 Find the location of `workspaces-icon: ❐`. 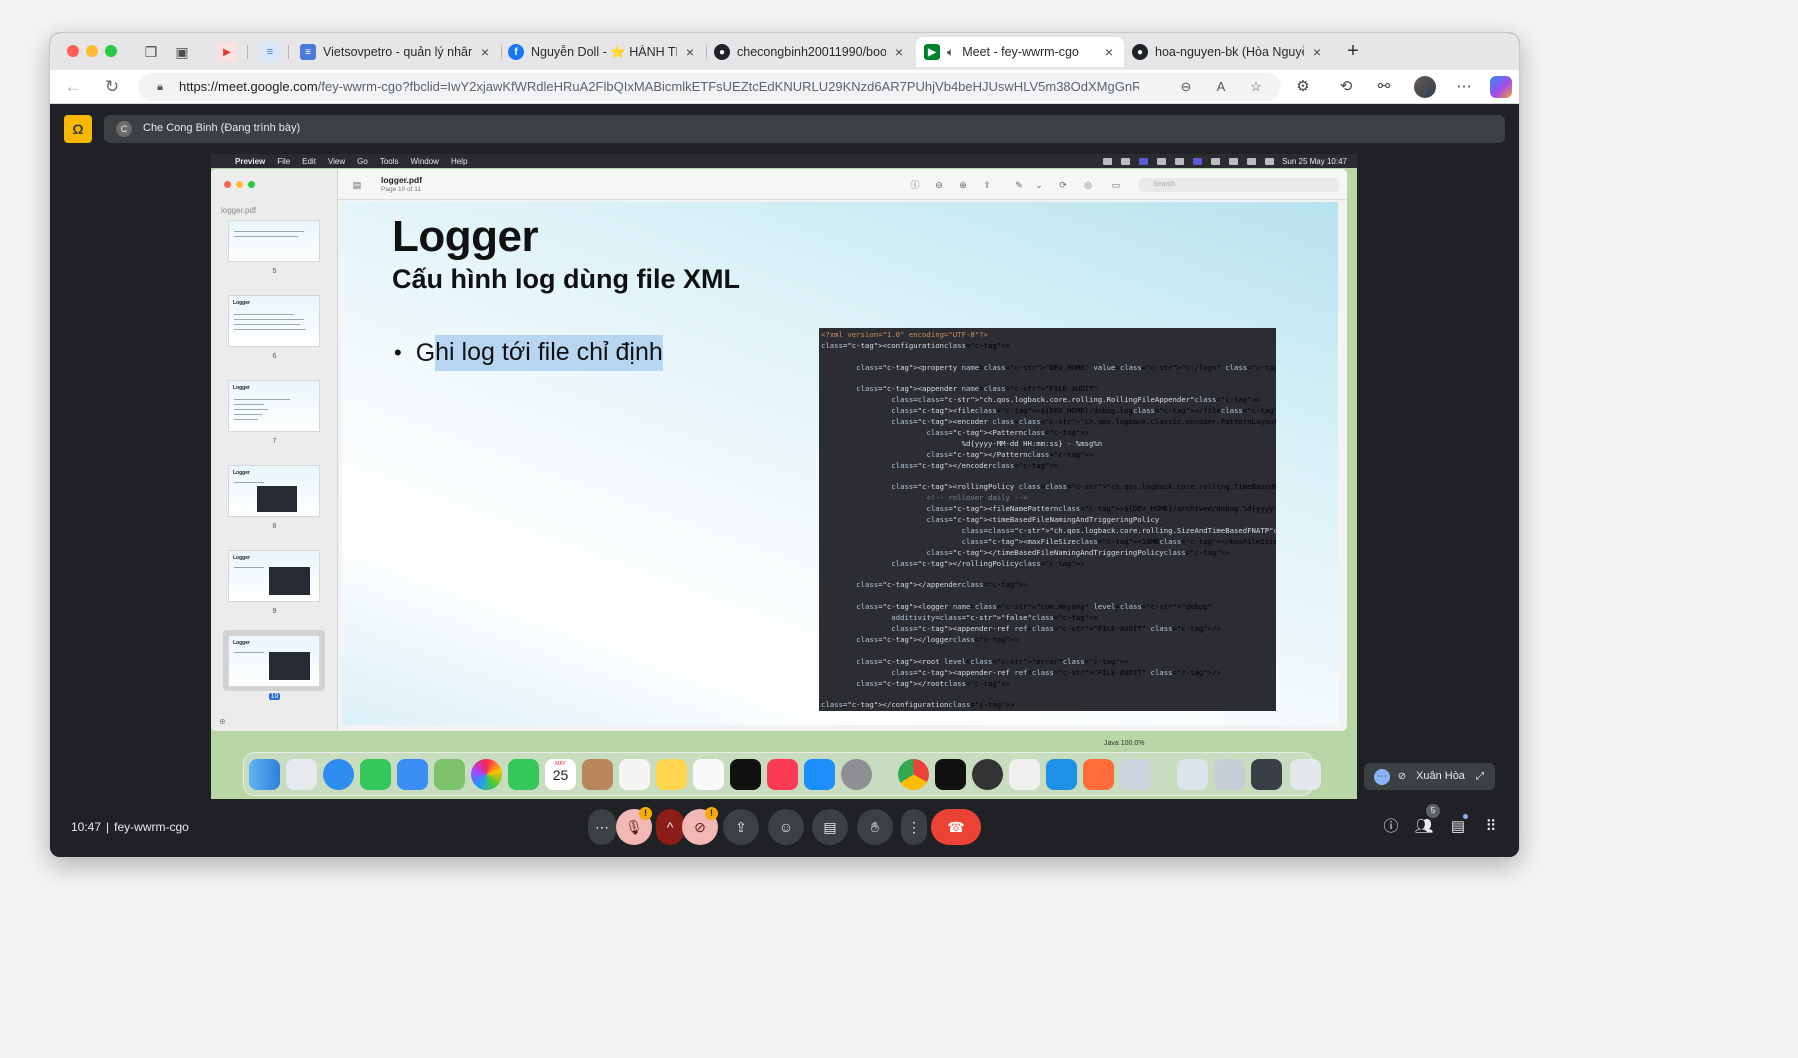

workspaces-icon: ❐ is located at coordinates (151, 52).